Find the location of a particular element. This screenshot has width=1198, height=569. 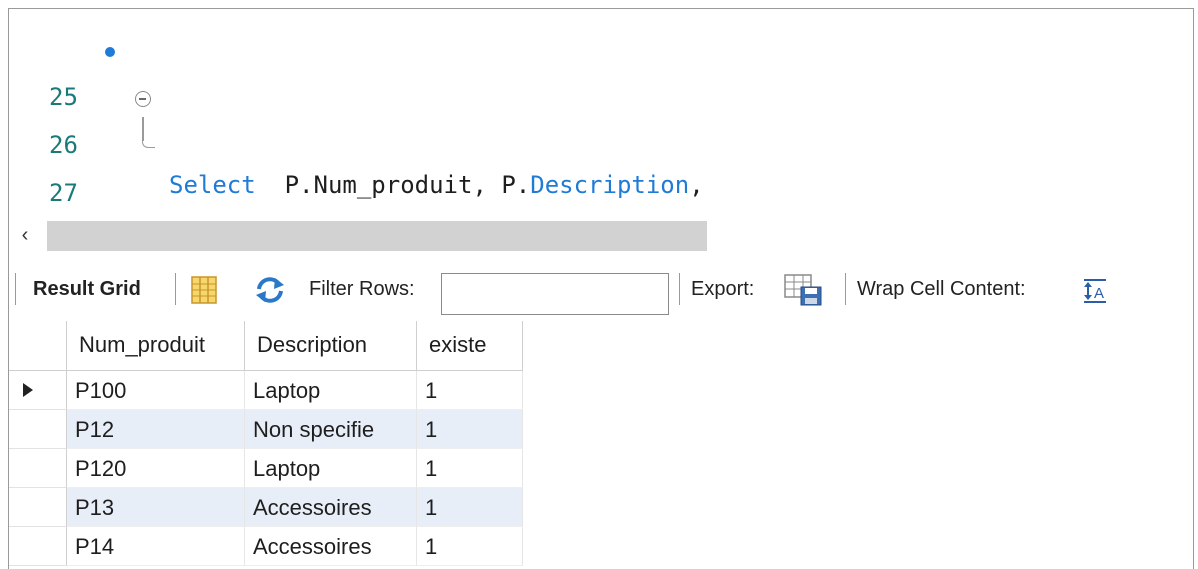

grid-view-icon is located at coordinates (204, 290).